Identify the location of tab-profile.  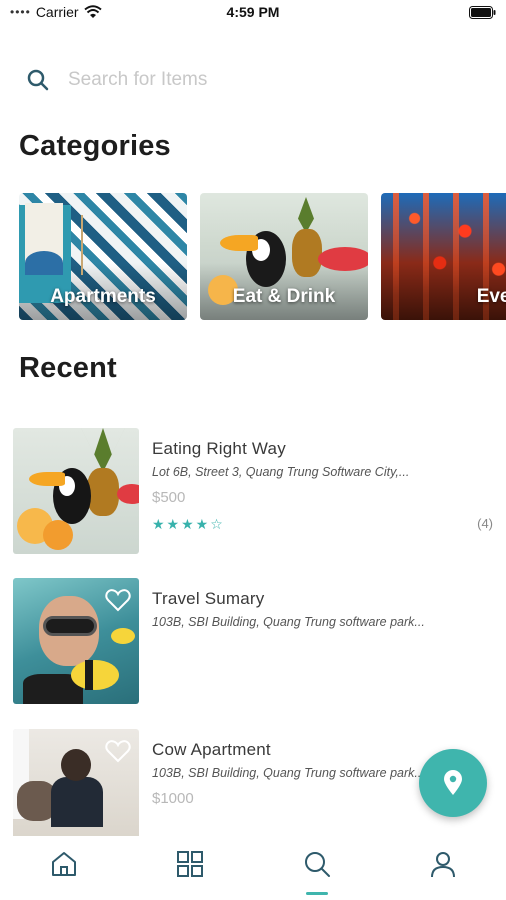
(443, 872).